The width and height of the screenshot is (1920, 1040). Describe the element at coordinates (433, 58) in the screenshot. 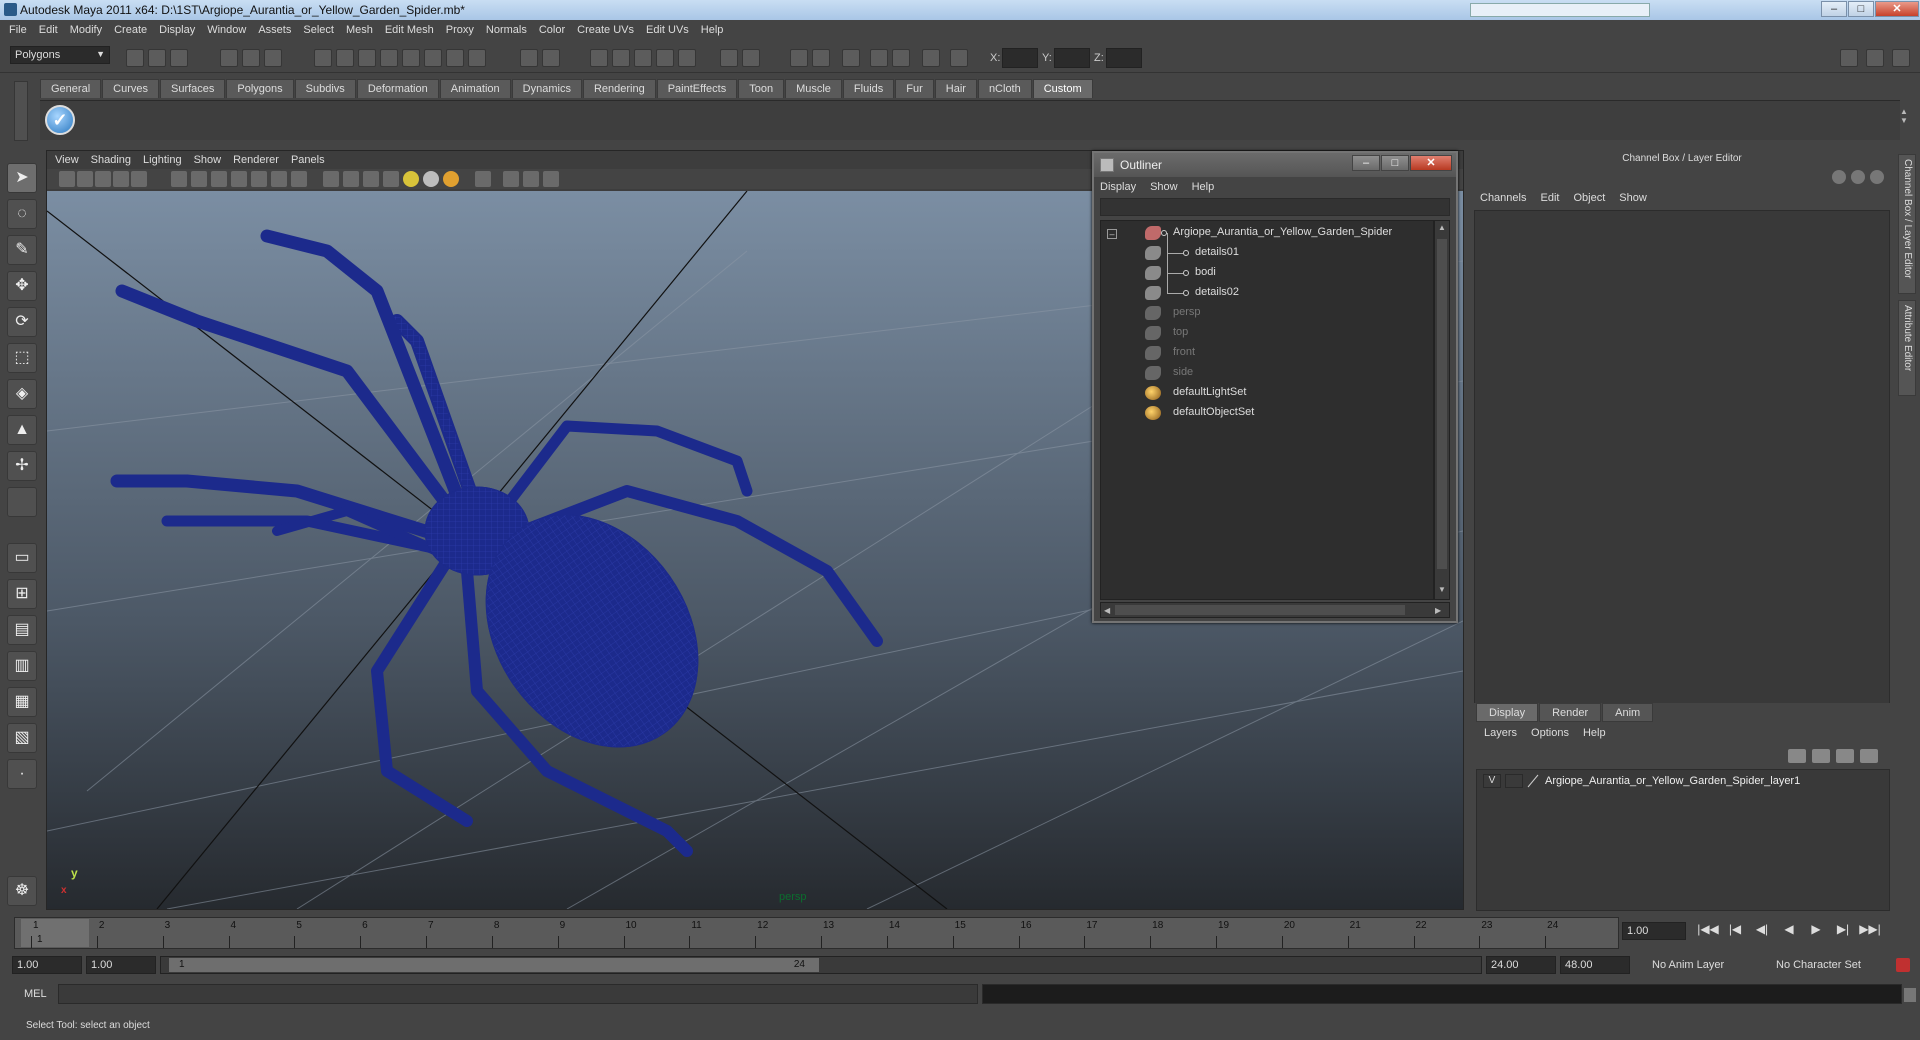

I see `pick-dynamics-icon` at that location.